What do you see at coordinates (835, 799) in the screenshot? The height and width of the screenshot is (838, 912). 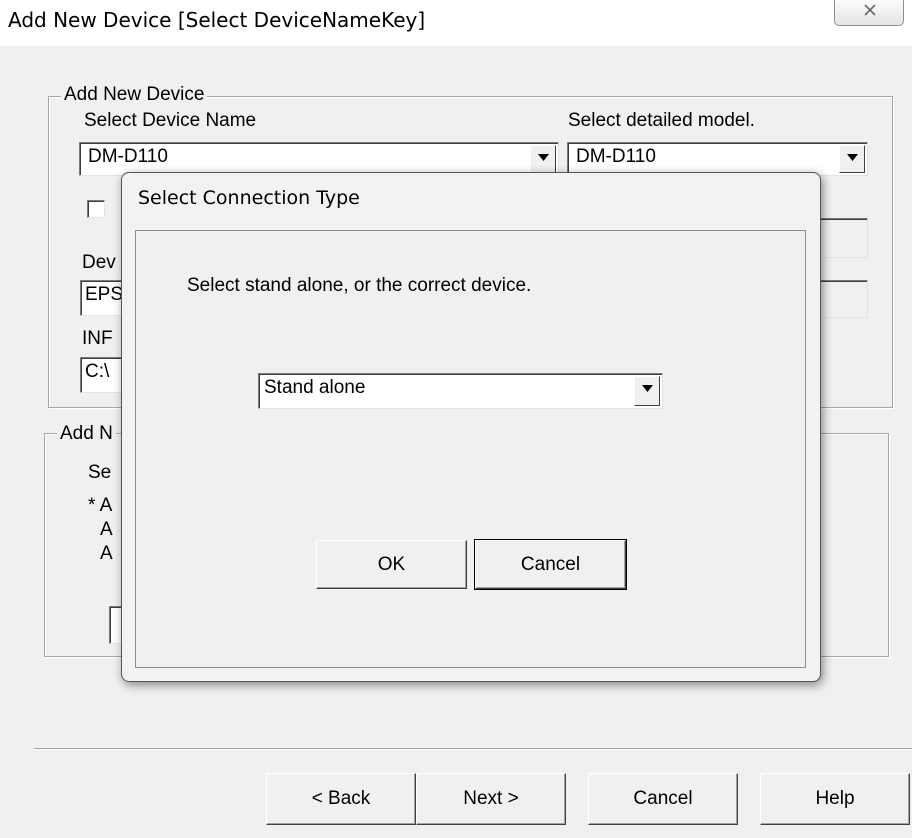 I see `help-button: Help` at bounding box center [835, 799].